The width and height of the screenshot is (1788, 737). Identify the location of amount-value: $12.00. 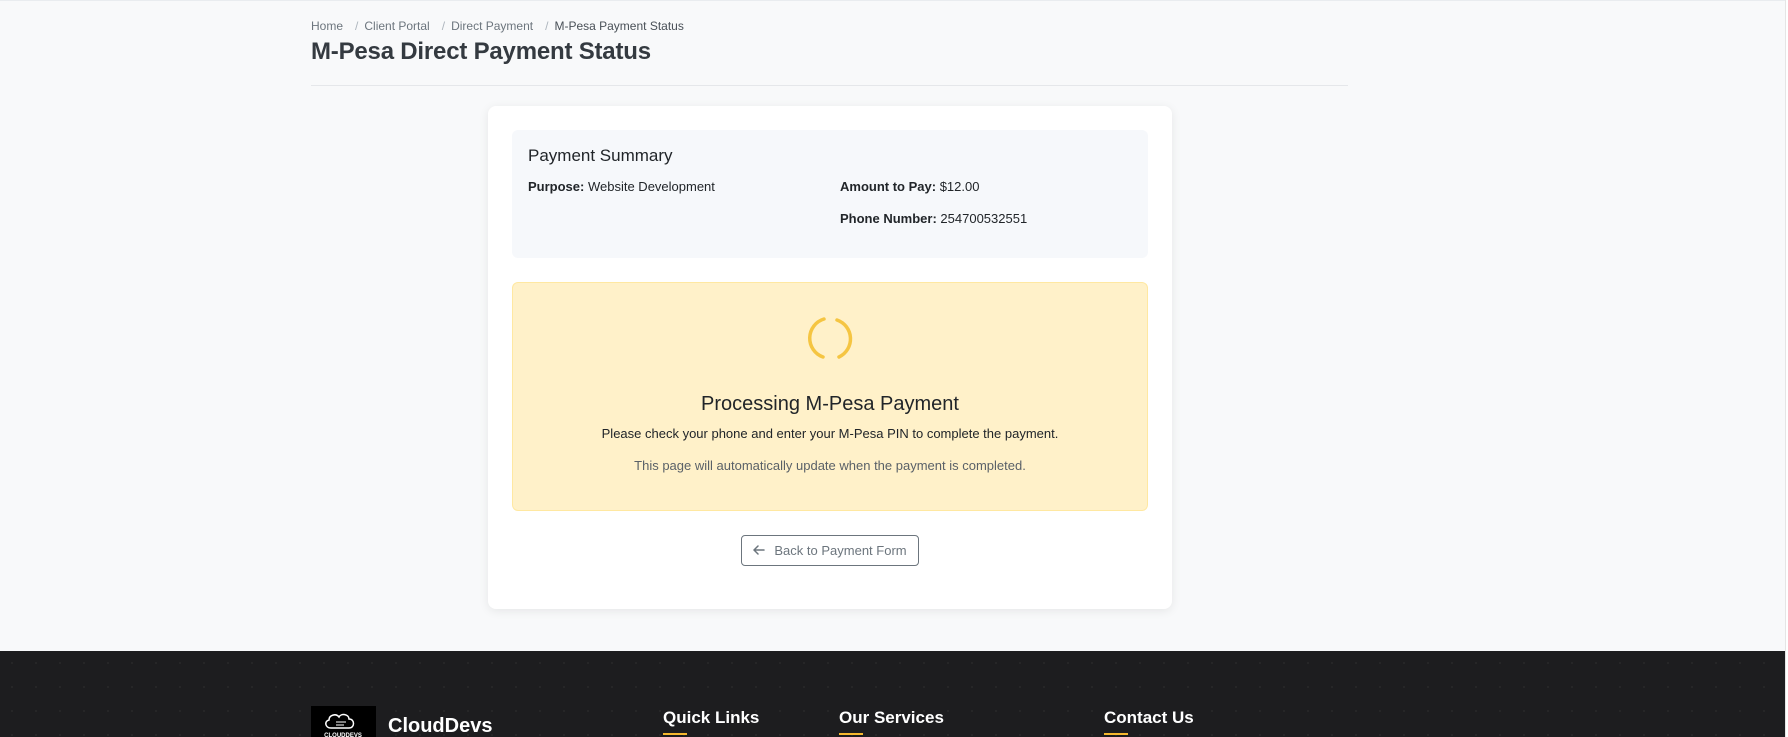
(959, 186).